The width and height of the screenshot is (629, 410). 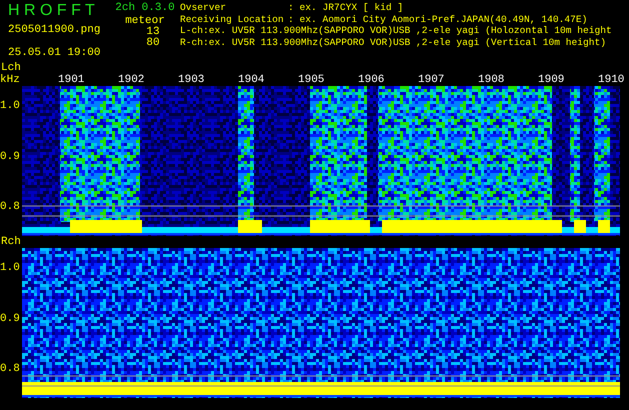 What do you see at coordinates (129, 80) in the screenshot?
I see `time-label: 1902` at bounding box center [129, 80].